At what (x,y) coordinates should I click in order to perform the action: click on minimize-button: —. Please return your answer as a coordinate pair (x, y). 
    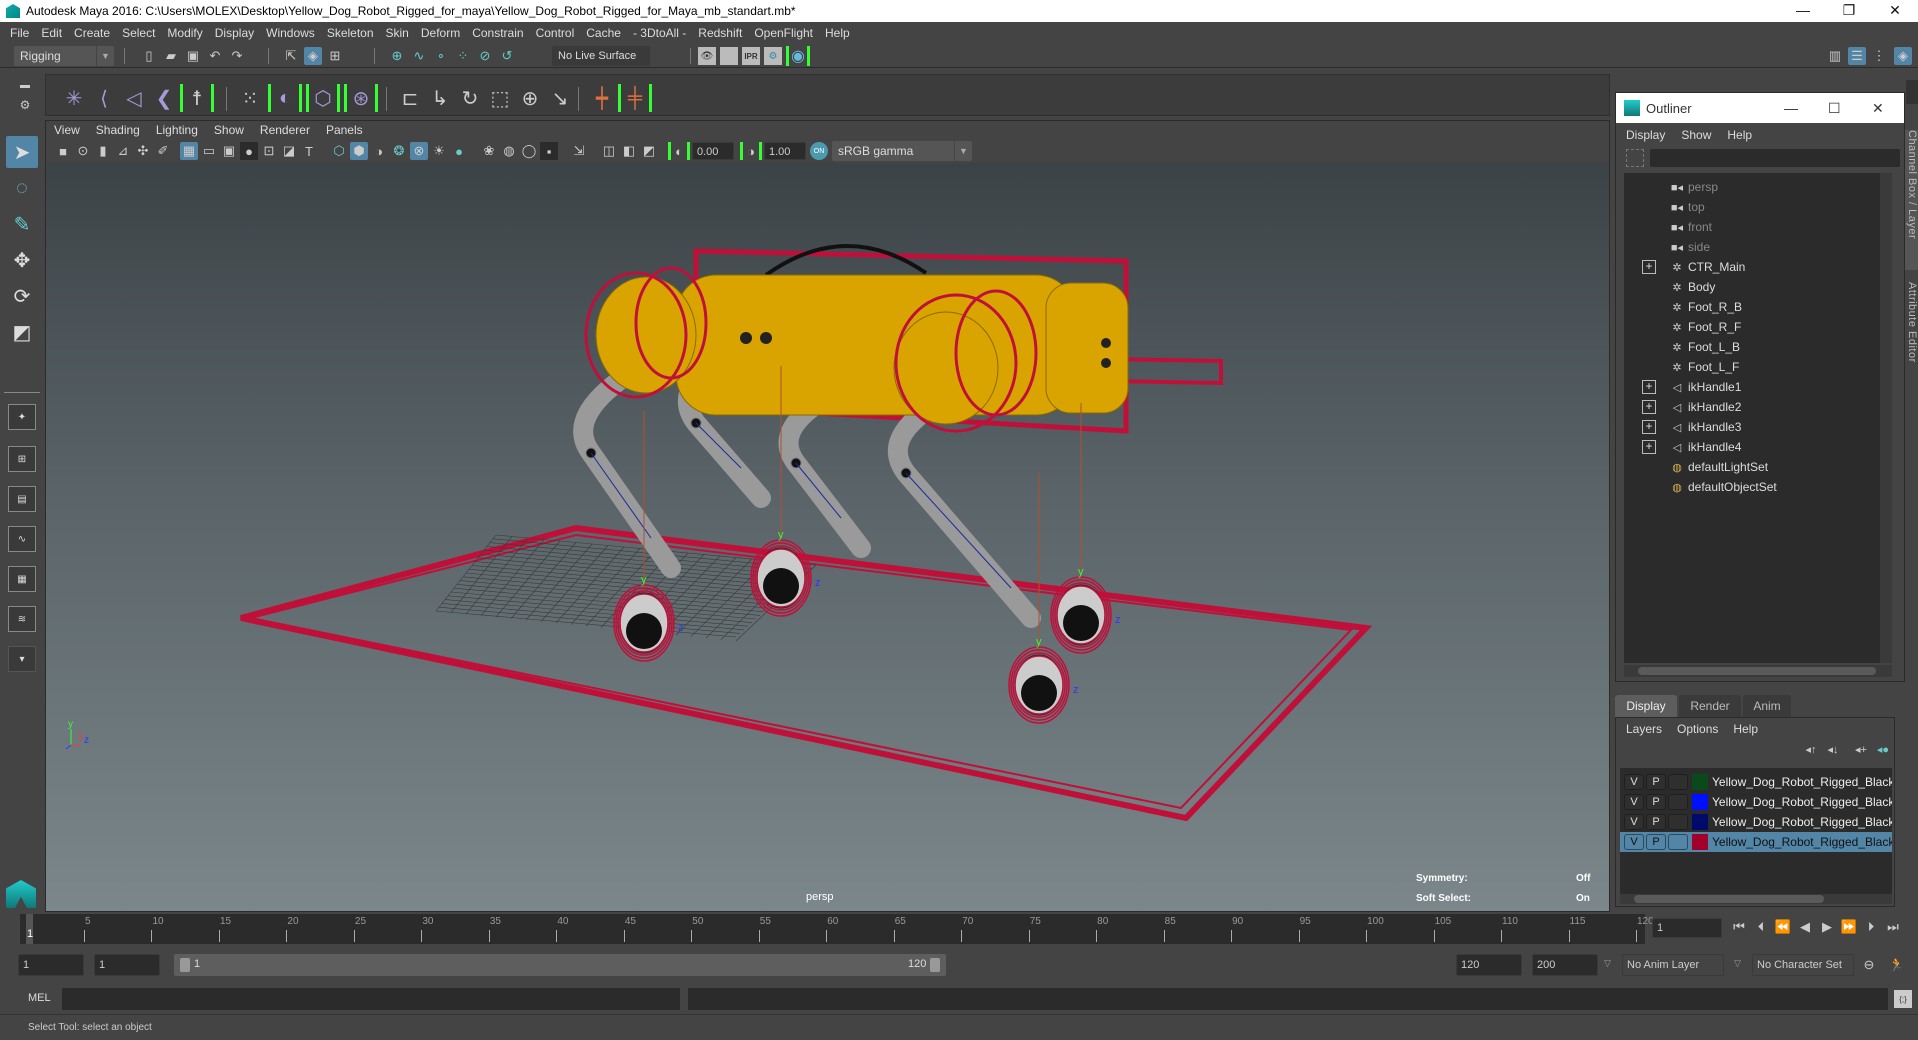
    Looking at the image, I should click on (1803, 11).